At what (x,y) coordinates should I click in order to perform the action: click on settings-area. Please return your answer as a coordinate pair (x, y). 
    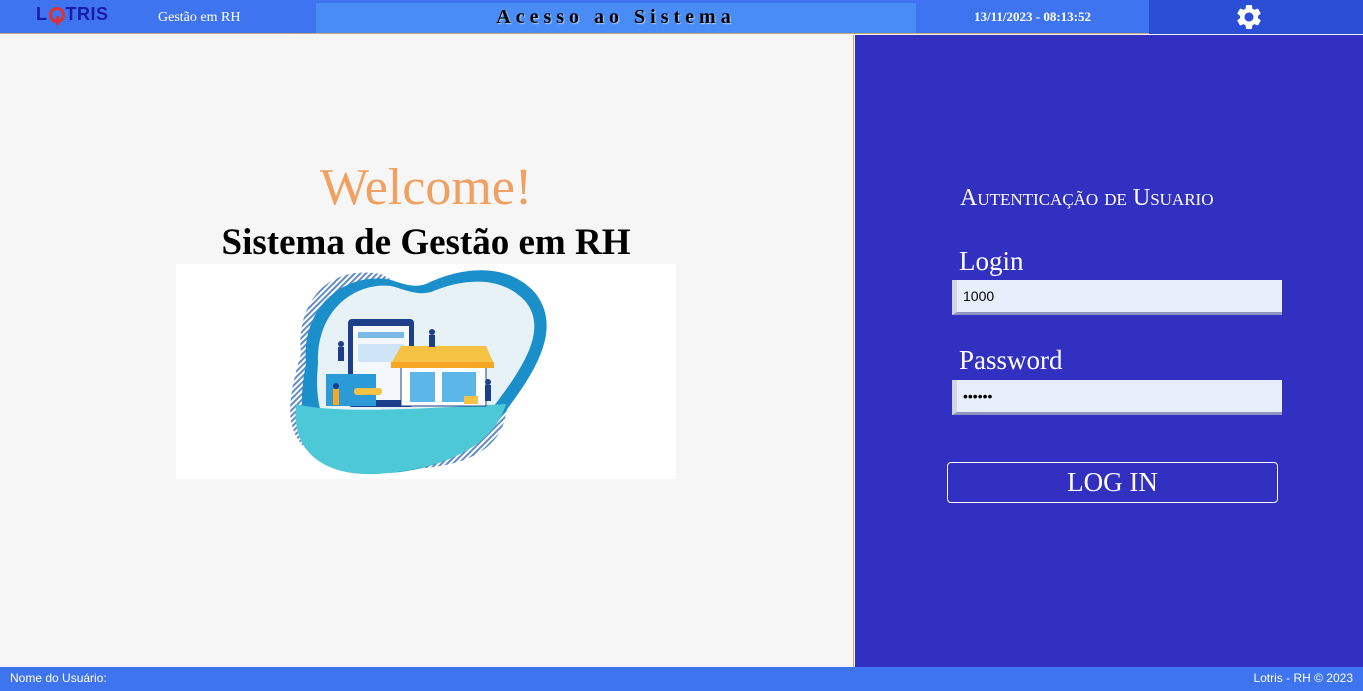
    Looking at the image, I should click on (1256, 17).